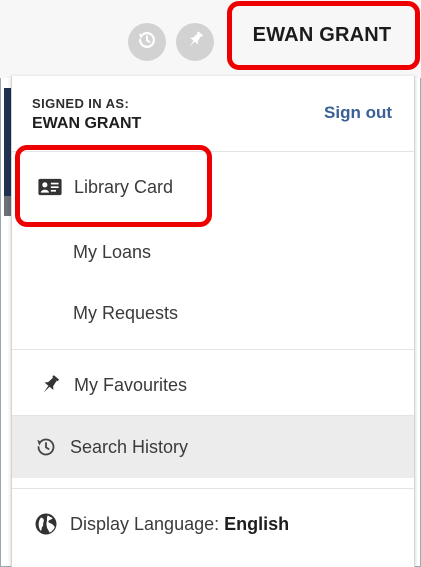 This screenshot has height=567, width=421. Describe the element at coordinates (124, 186) in the screenshot. I see `library-card-label: Library Card` at that location.